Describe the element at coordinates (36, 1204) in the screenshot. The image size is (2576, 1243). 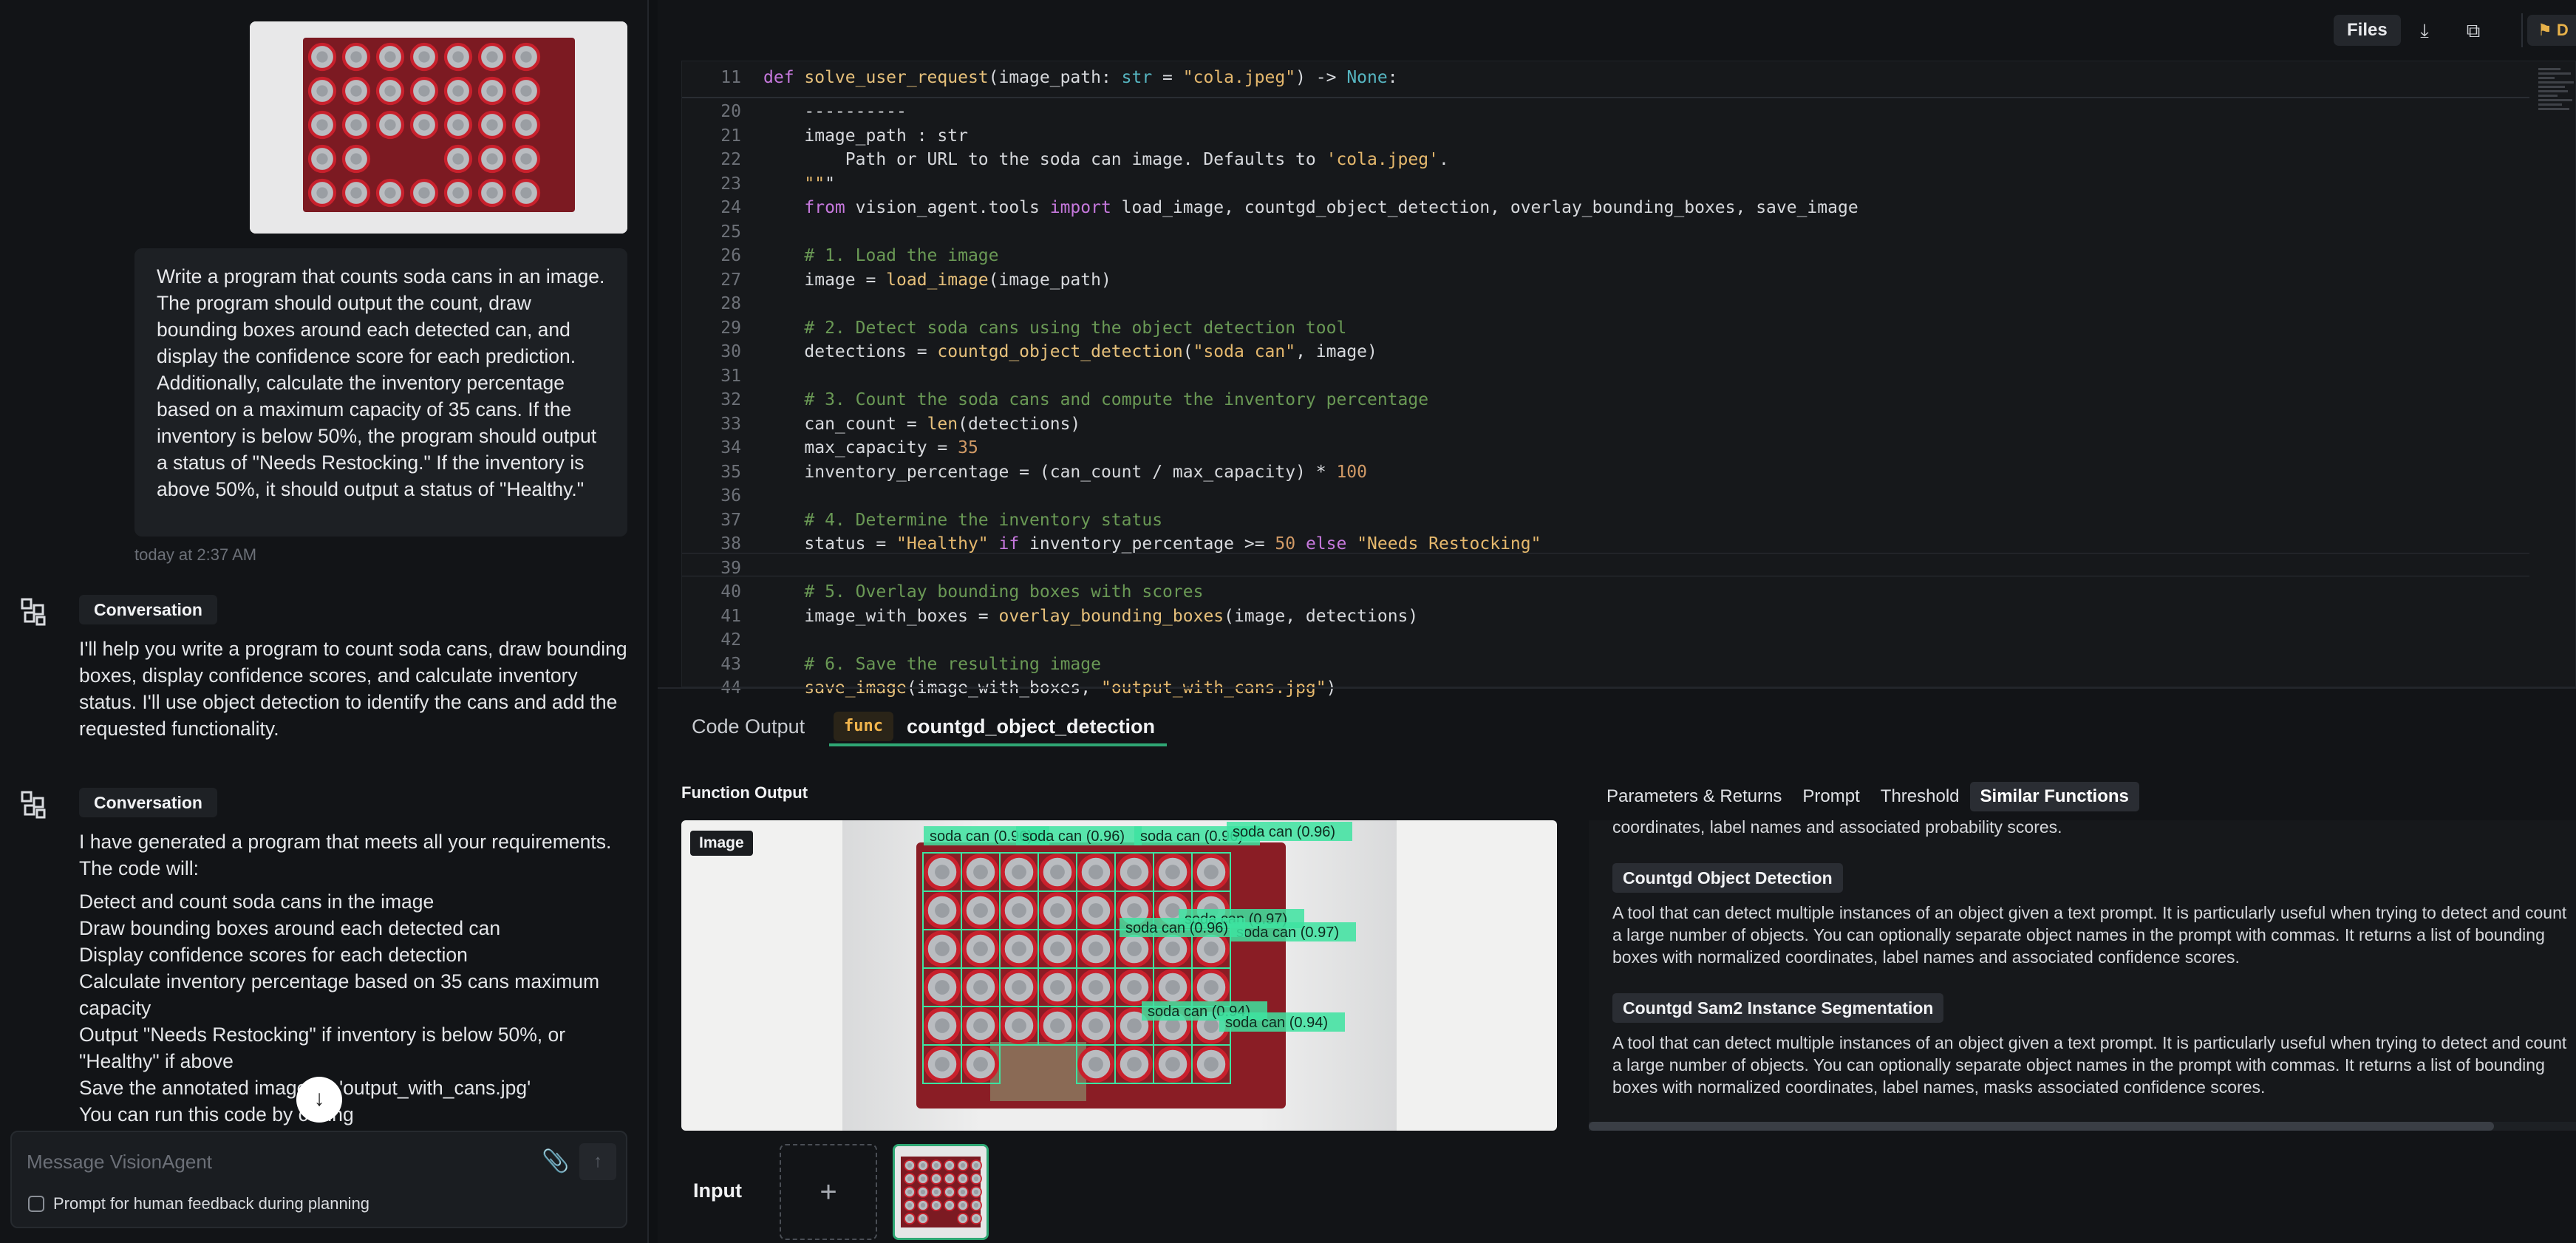
I see `human-feedback-checkbox` at that location.